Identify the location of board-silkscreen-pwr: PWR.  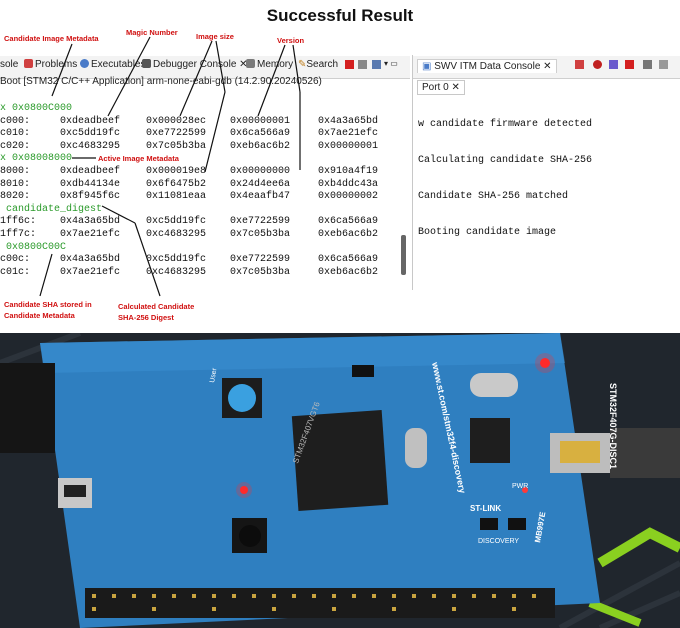
(520, 486).